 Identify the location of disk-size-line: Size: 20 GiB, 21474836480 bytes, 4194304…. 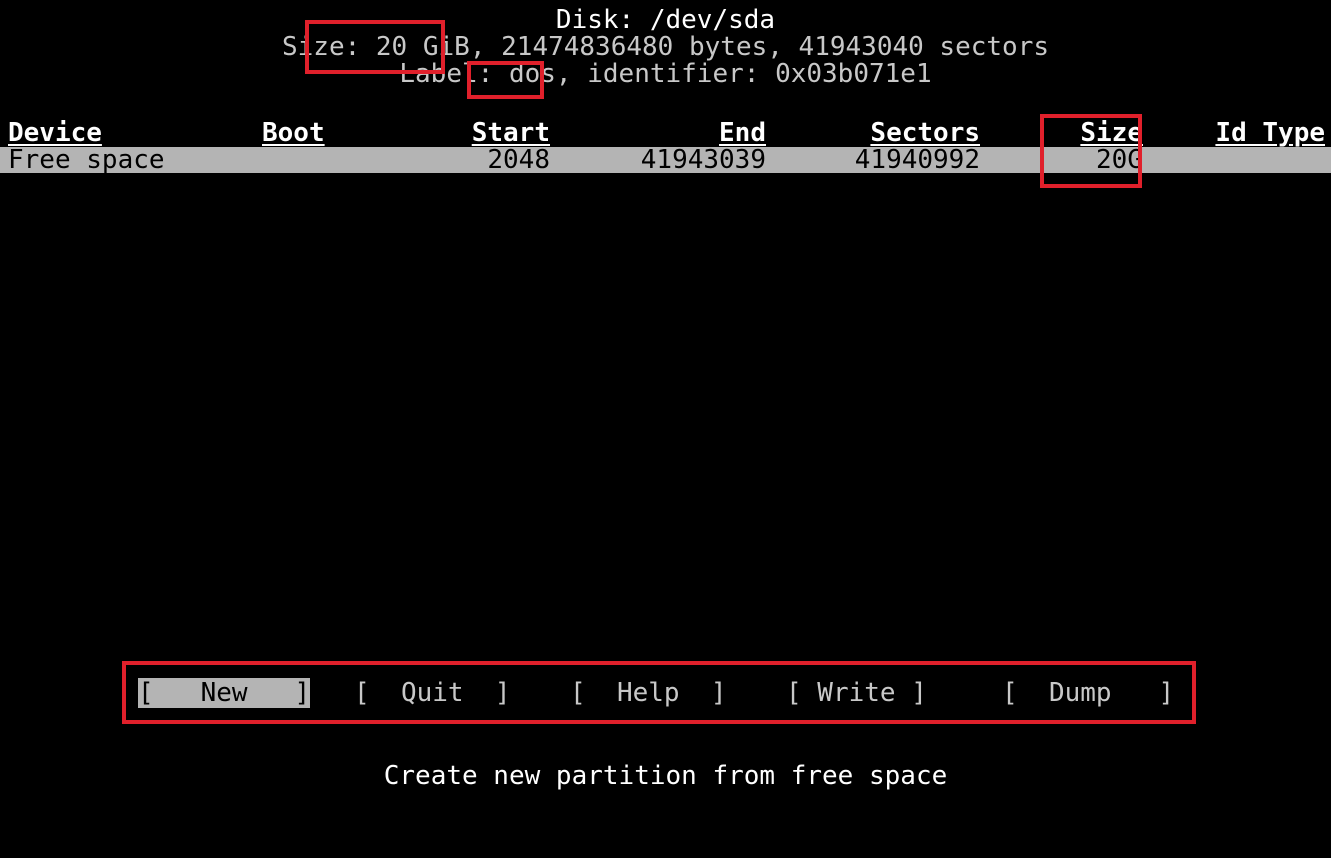
(665, 47).